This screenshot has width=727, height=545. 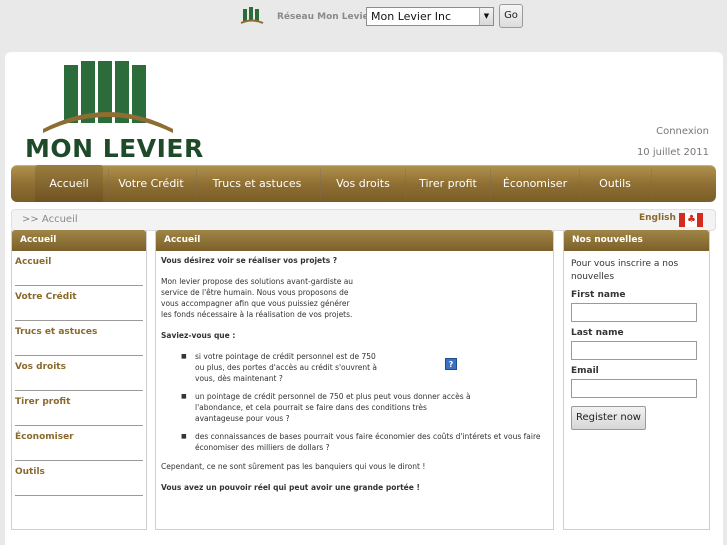 I want to click on network-label: Réseau Mon Levier, so click(x=325, y=17).